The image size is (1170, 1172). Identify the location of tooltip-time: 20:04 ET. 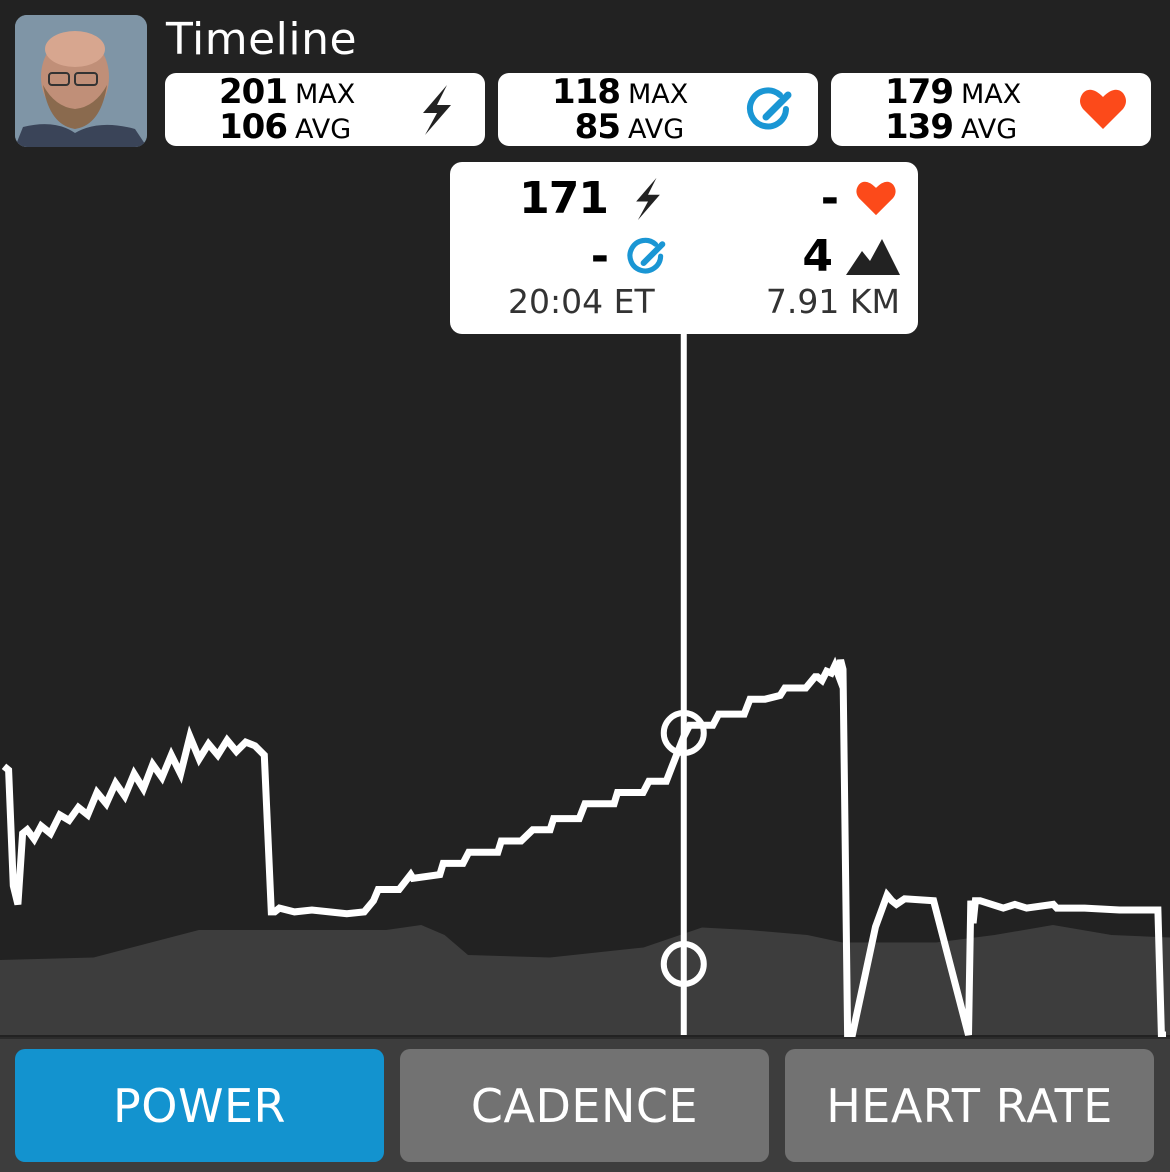
(581, 301).